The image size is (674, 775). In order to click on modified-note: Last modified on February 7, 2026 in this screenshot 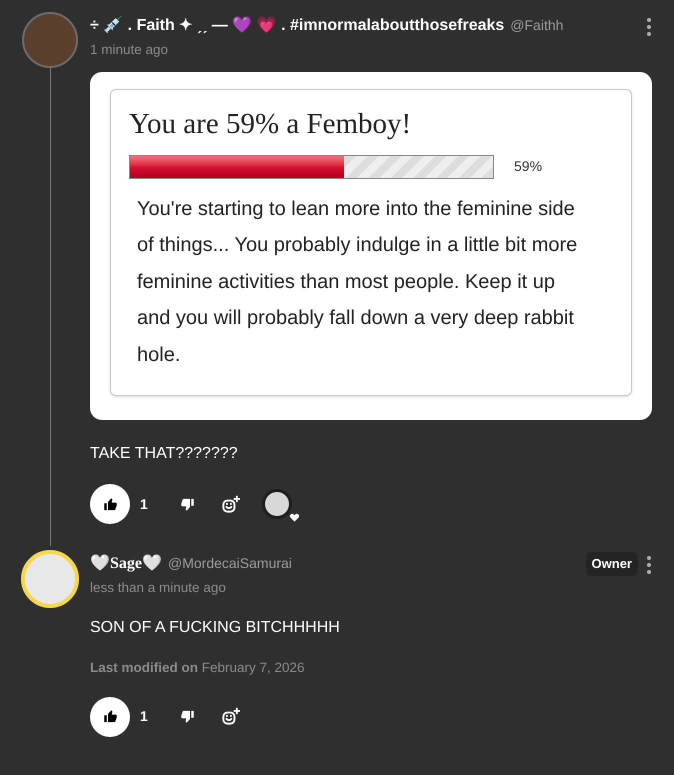, I will do `click(198, 668)`.